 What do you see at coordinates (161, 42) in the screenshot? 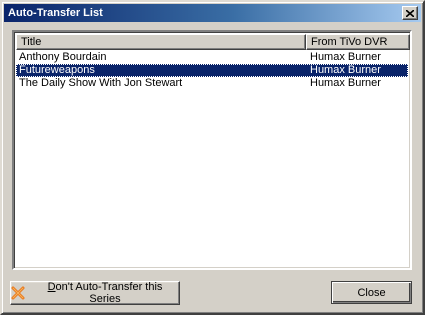
I see `column-header-title: Title` at bounding box center [161, 42].